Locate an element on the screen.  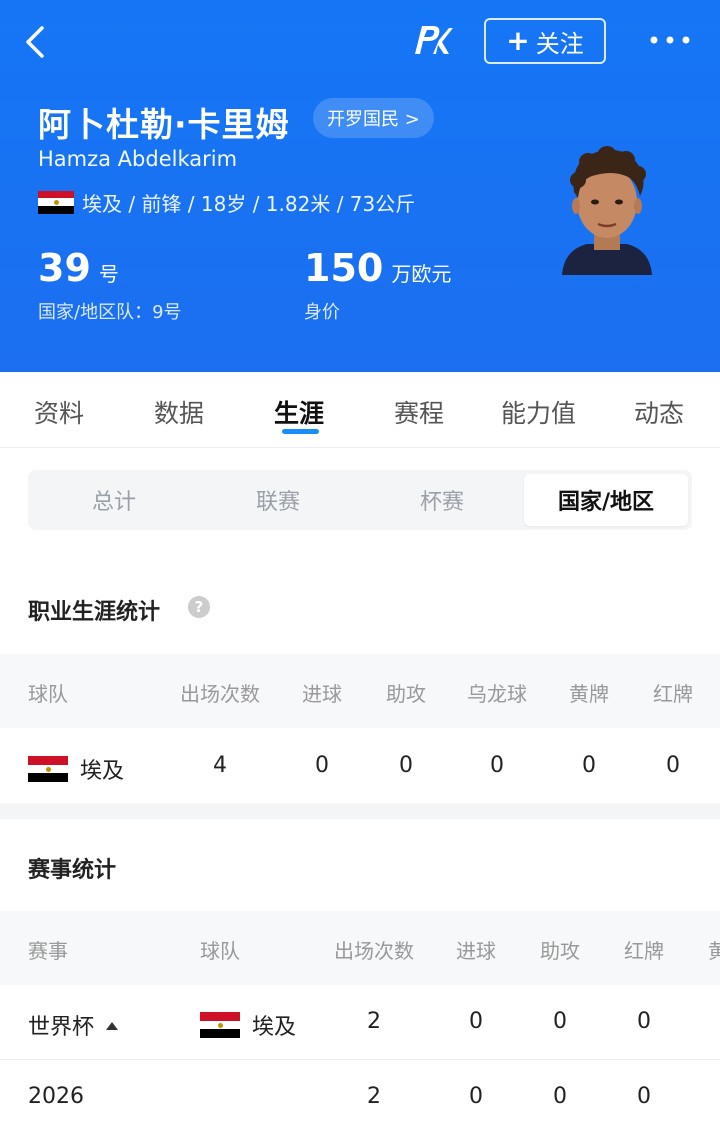
help-icon: ? is located at coordinates (199, 607).